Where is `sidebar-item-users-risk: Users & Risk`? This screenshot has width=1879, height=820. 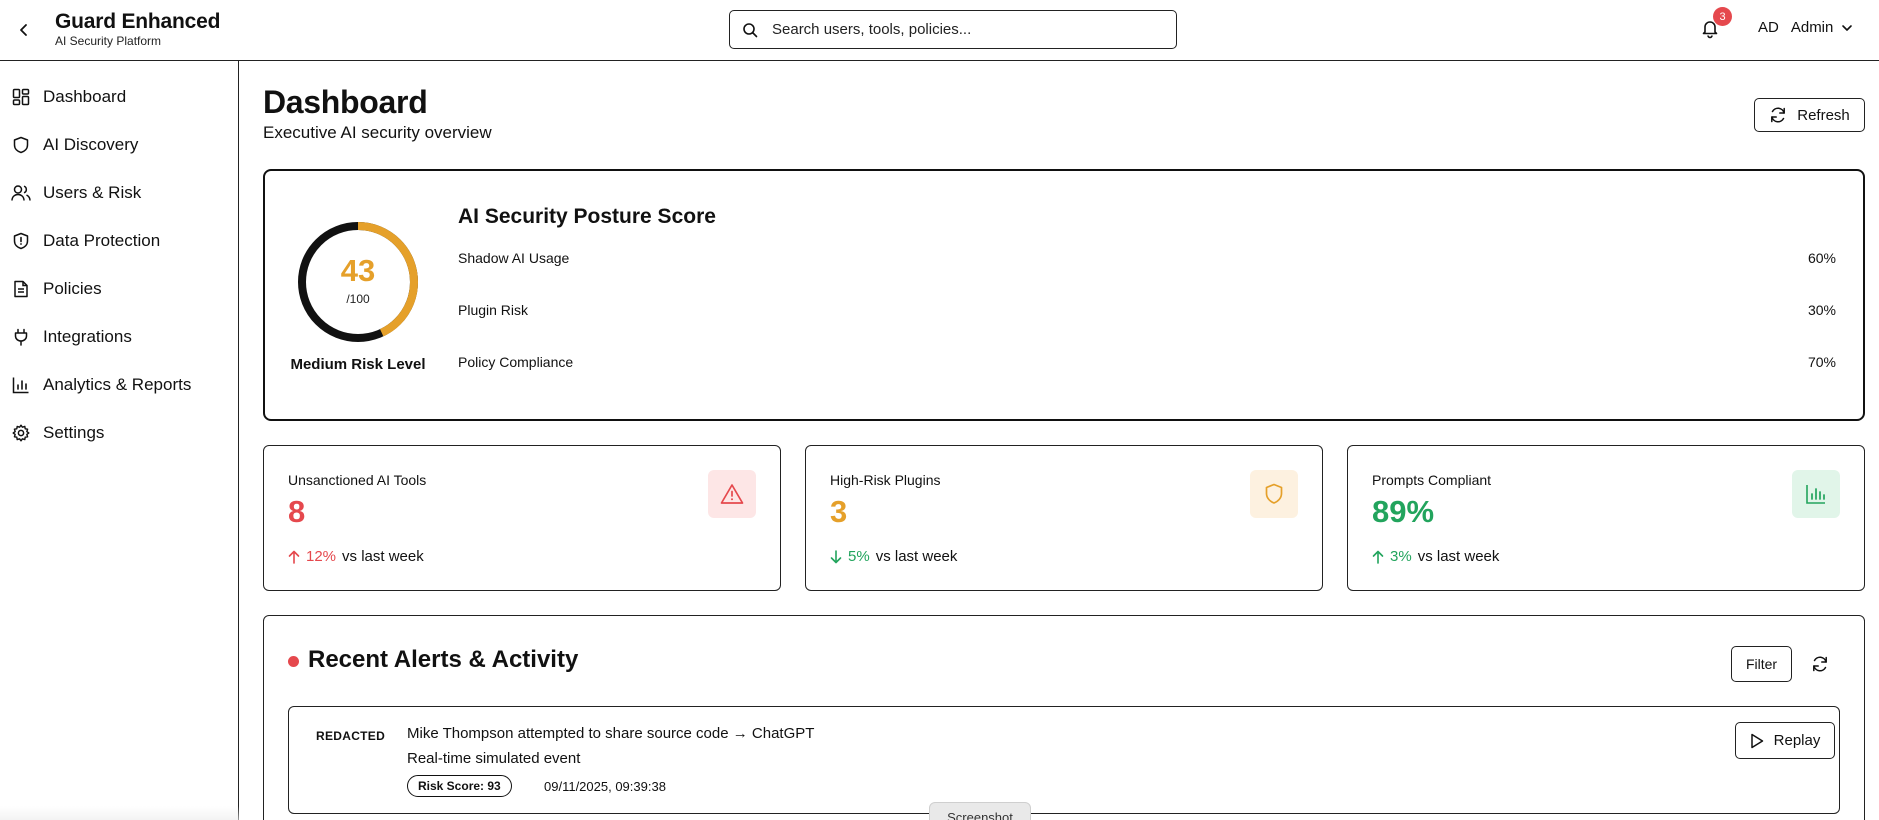
sidebar-item-users-risk: Users & Risk is located at coordinates (119, 193).